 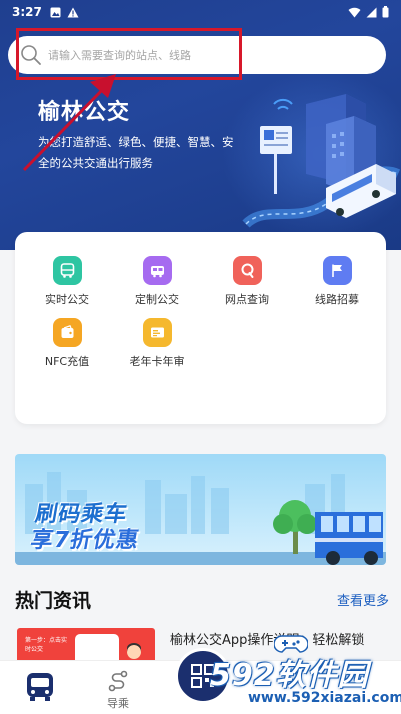 I want to click on pointer-arrow-icon, so click(x=69, y=123).